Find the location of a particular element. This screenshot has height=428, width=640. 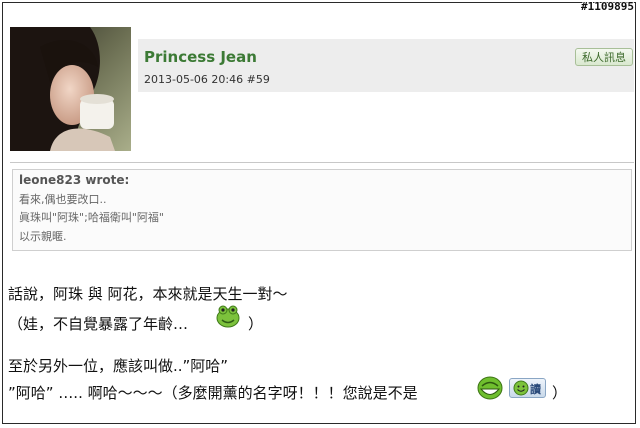

smiley-read-badge-icon is located at coordinates (521, 388).